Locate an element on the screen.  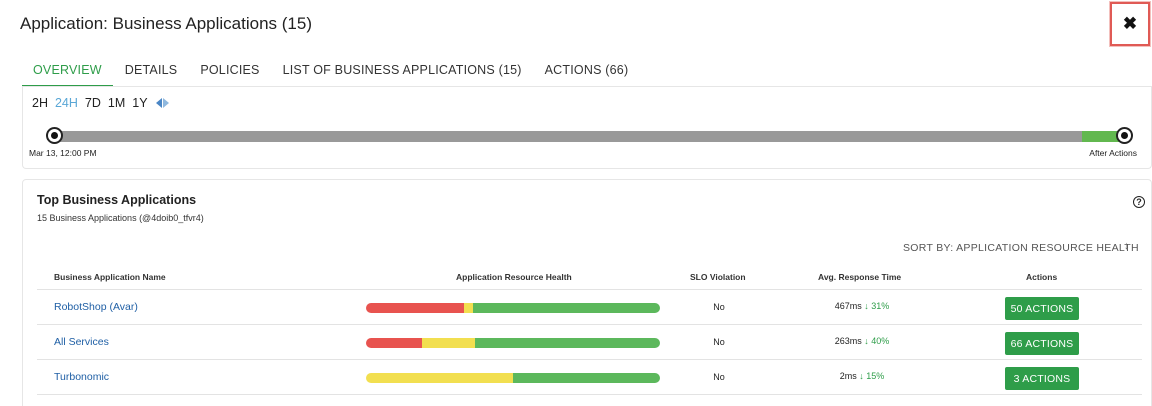
timeline-end-label: After Actions is located at coordinates (1113, 153).